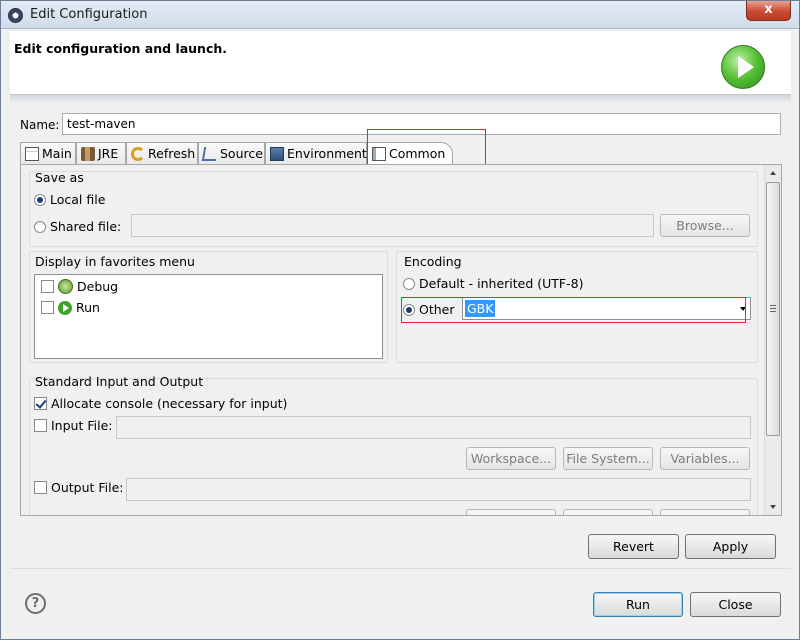 This screenshot has height=640, width=800. Describe the element at coordinates (400, 568) in the screenshot. I see `footer-divider` at that location.